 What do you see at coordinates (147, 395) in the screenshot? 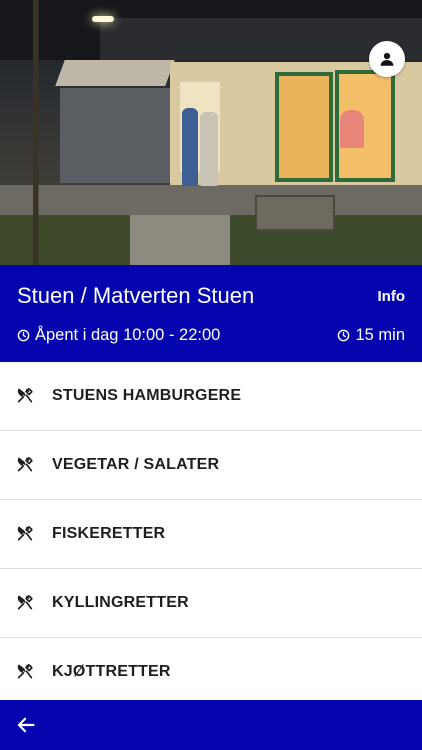
I see `category-label: STUENS HAMBURGERE` at bounding box center [147, 395].